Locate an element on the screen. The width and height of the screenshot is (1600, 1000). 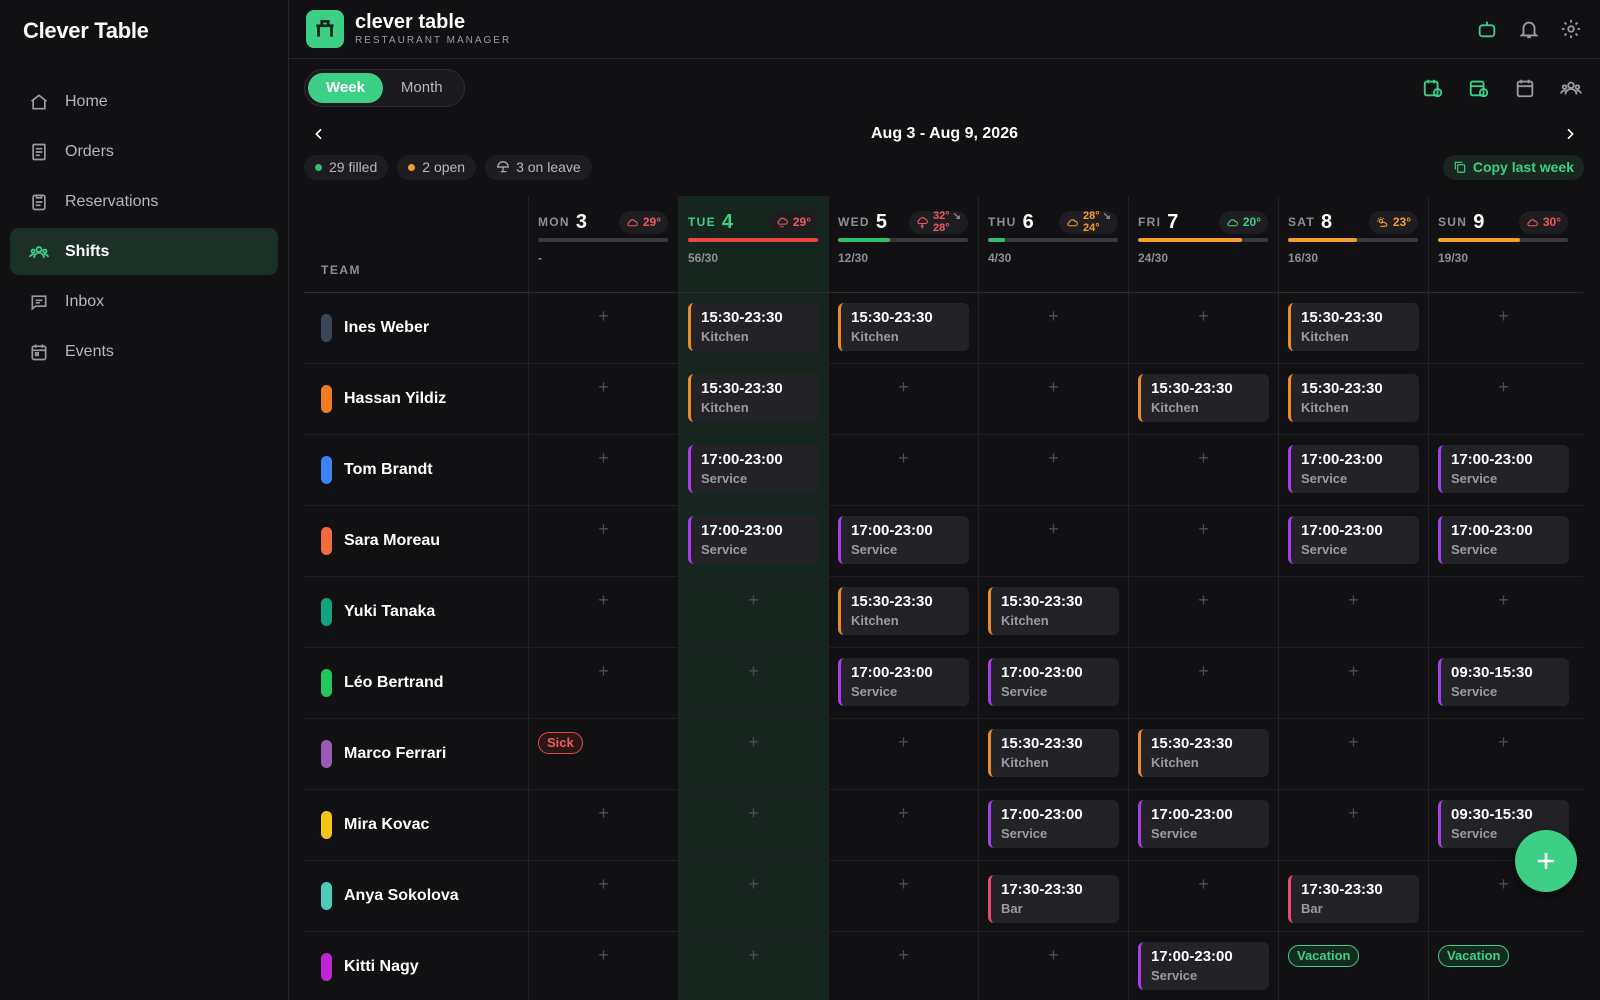
team-view-icon is located at coordinates (1571, 88).